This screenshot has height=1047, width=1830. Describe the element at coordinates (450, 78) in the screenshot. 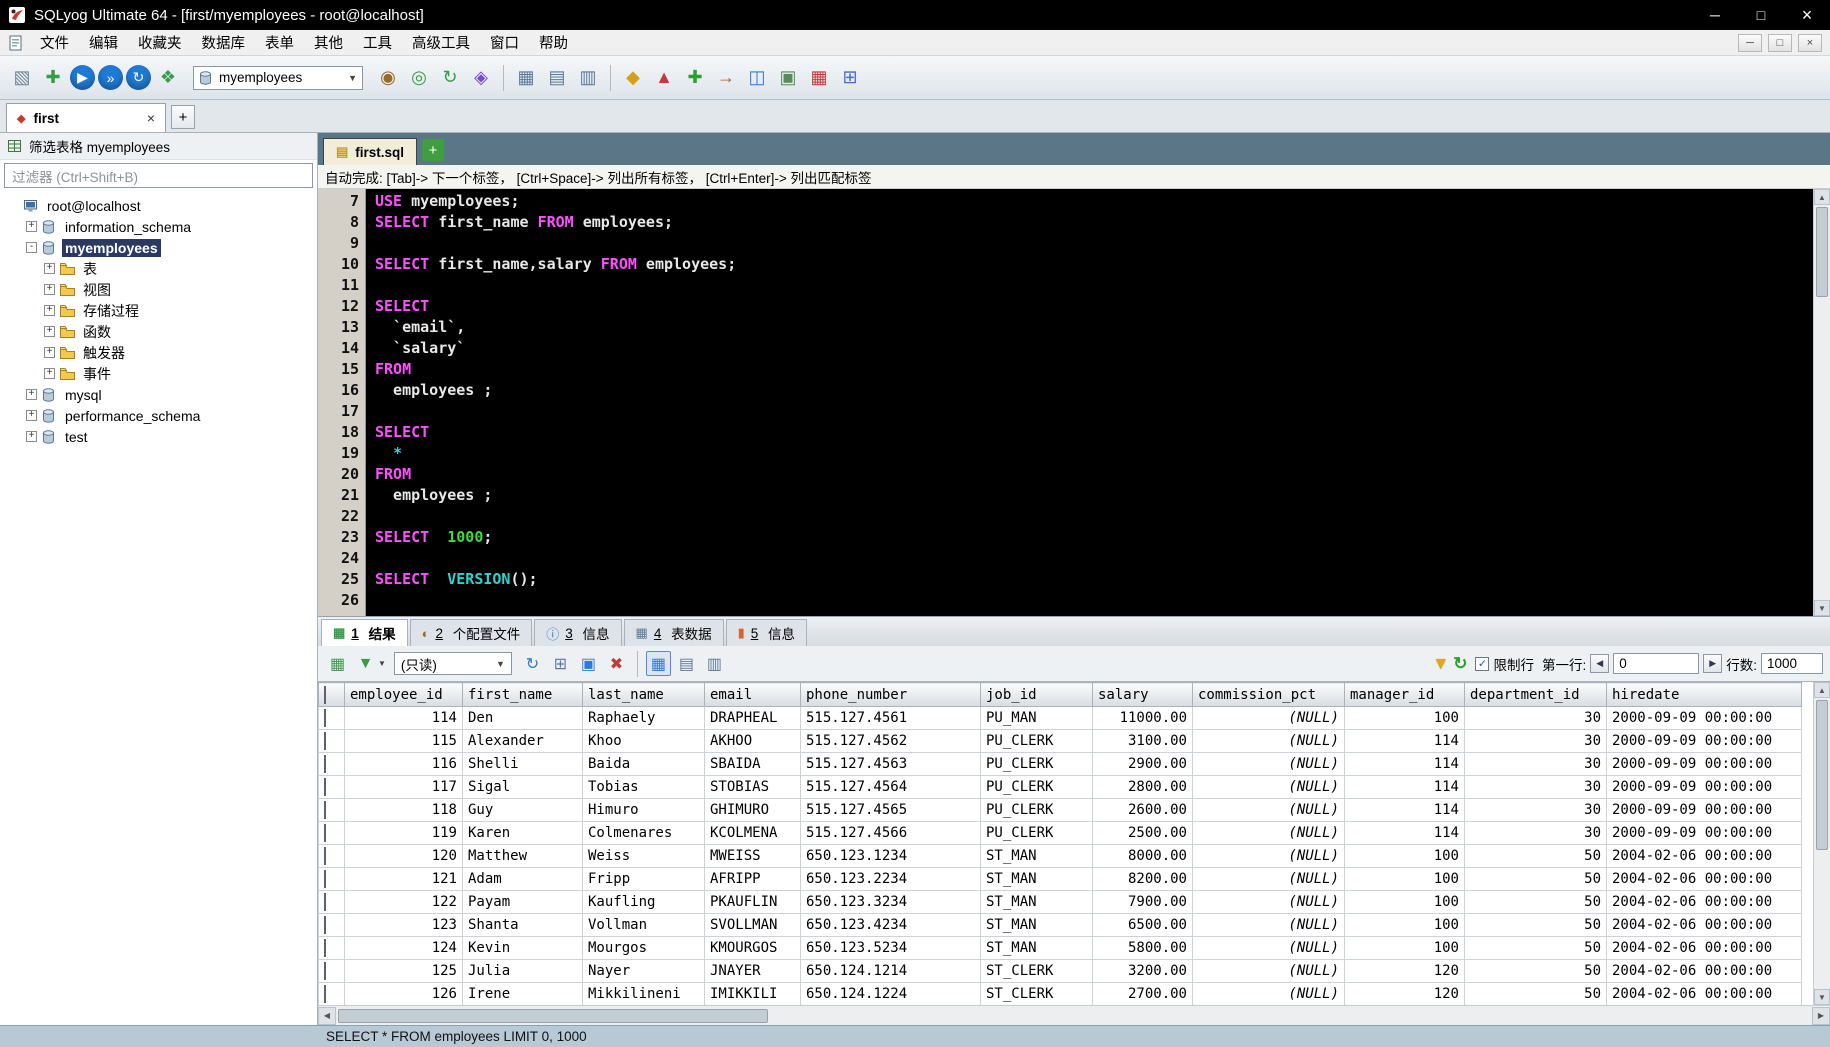

I see `refresh-database-icon: ↻` at that location.